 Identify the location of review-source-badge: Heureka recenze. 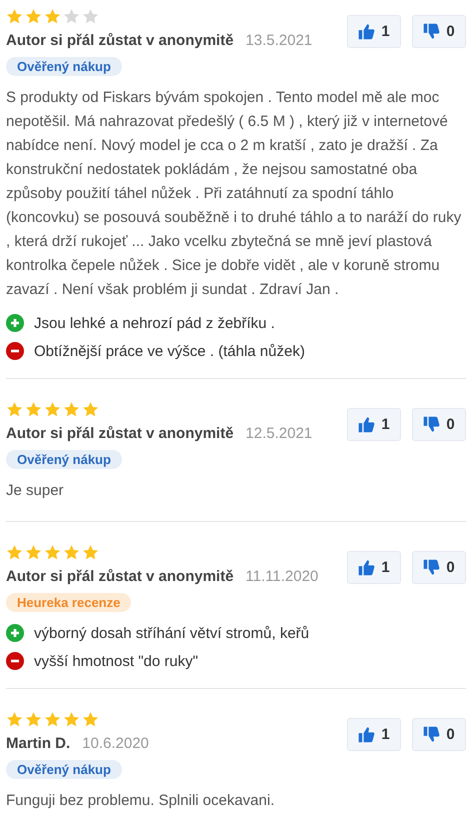
(69, 602).